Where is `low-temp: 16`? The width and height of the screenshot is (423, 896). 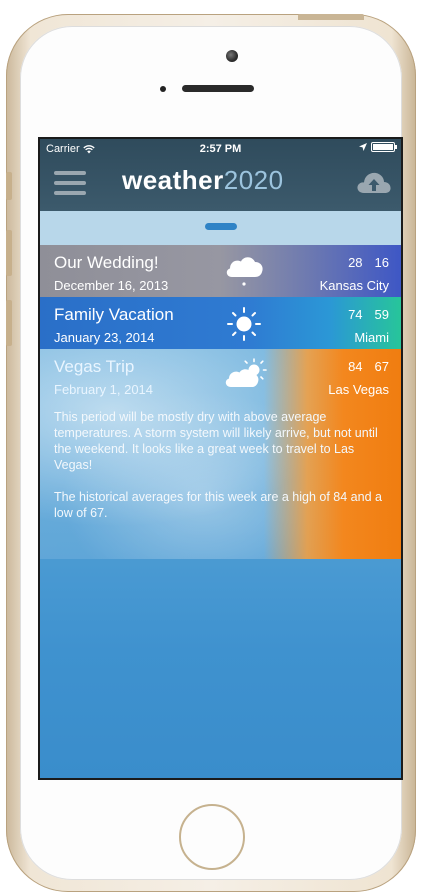 low-temp: 16 is located at coordinates (381, 262).